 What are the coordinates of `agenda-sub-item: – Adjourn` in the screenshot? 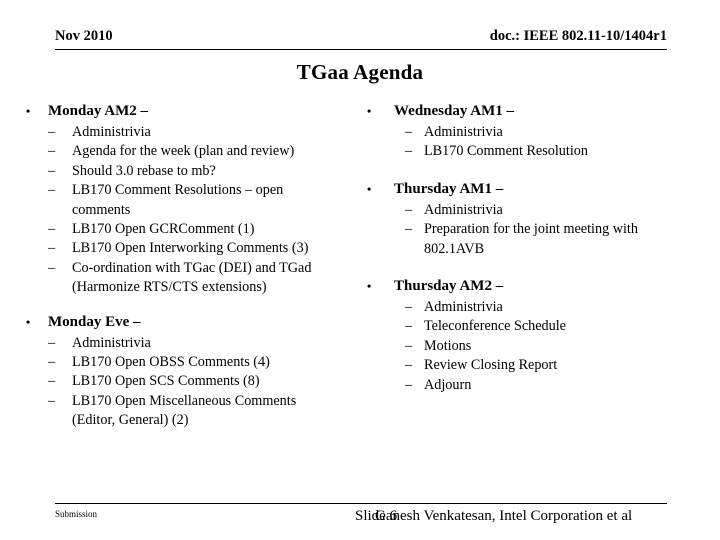 It's located at (534, 385).